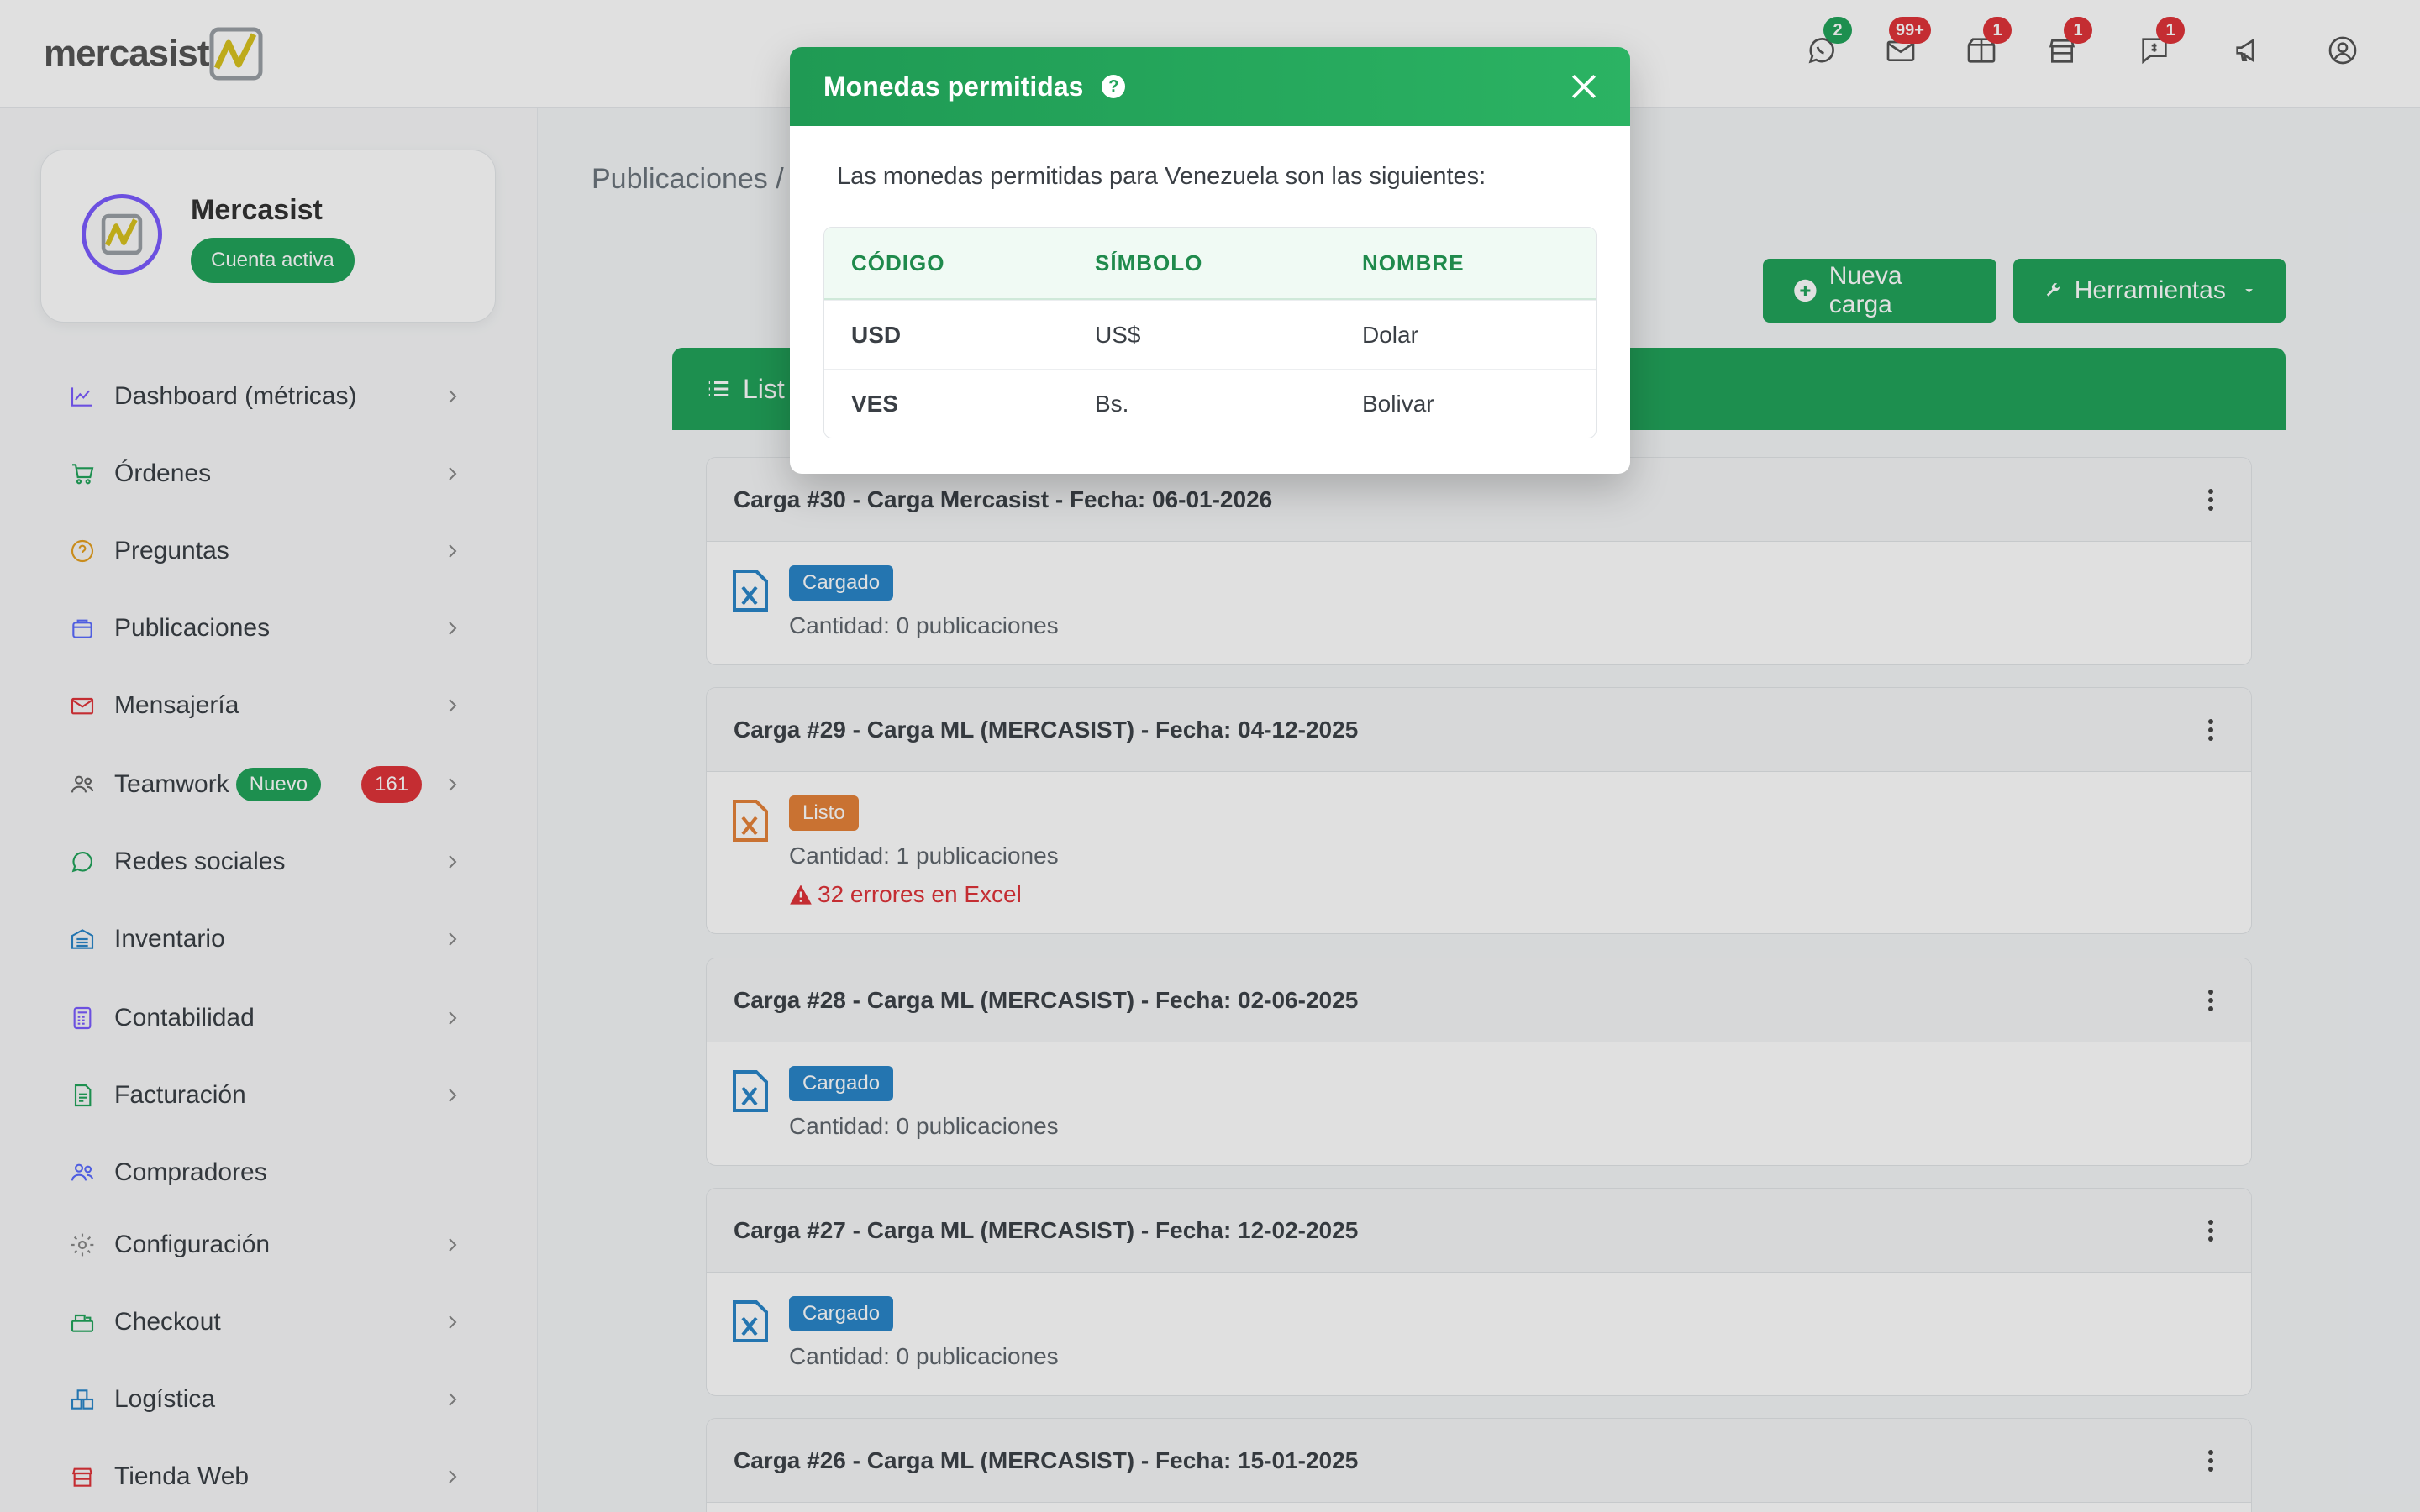 This screenshot has width=2420, height=1512. Describe the element at coordinates (876, 334) in the screenshot. I see `currency-code: USD` at that location.